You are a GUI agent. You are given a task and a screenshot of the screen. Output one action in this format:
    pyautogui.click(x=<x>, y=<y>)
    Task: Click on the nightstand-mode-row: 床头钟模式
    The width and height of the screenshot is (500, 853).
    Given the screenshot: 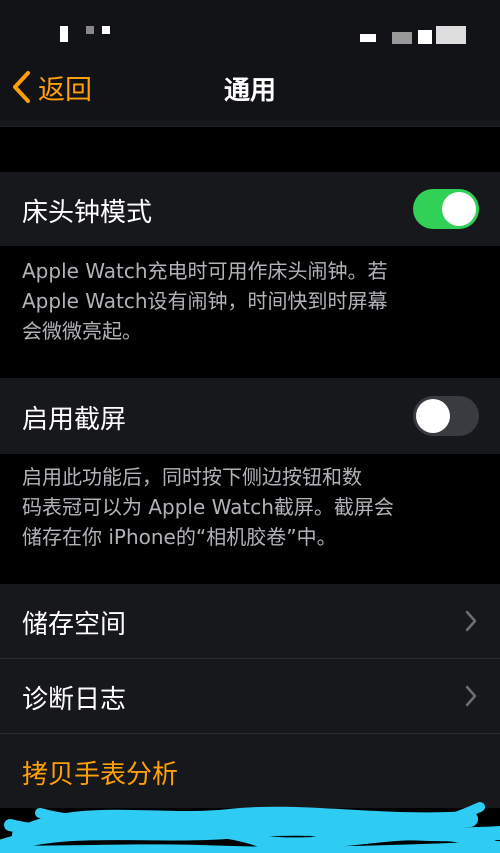 What is the action you would take?
    pyautogui.click(x=250, y=209)
    